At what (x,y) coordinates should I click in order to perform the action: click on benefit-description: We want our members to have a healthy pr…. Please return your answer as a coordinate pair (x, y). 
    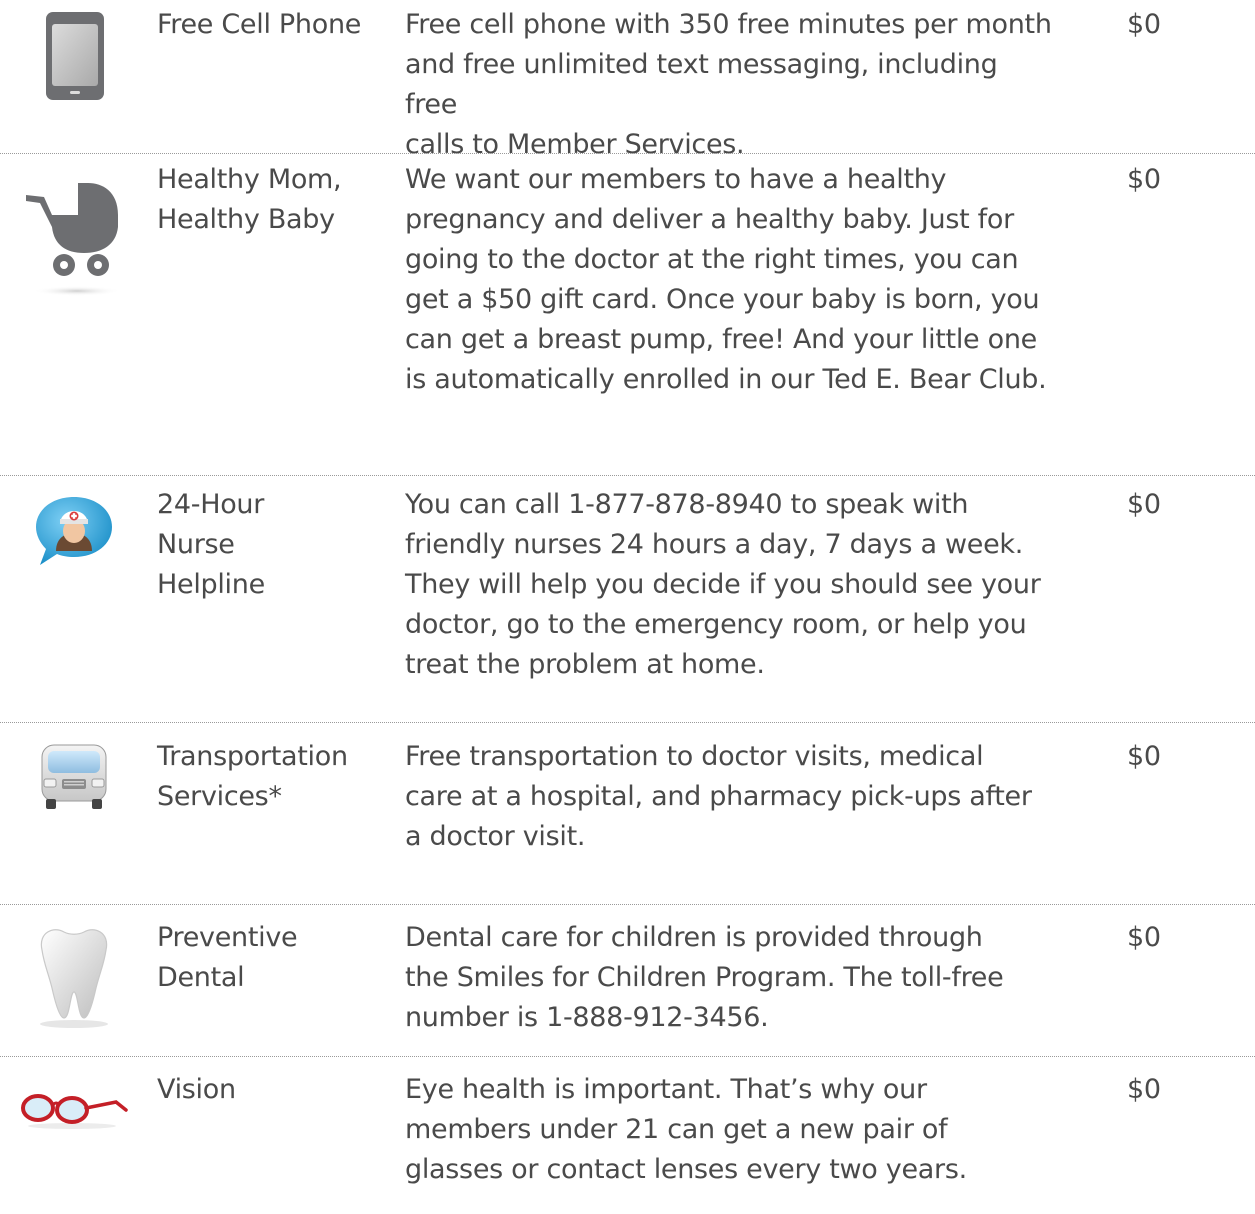
    Looking at the image, I should click on (726, 279).